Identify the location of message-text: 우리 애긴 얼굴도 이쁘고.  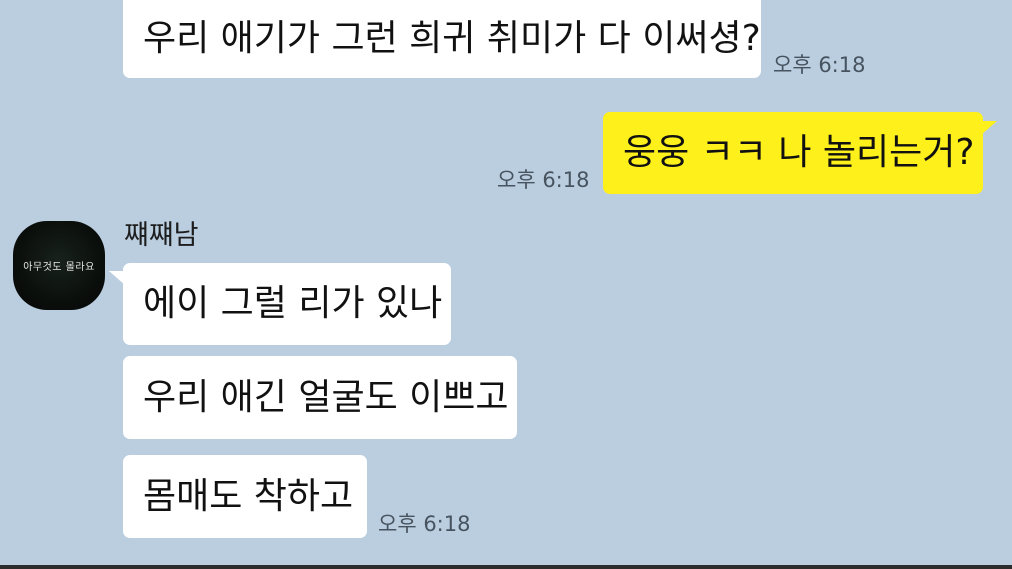
(326, 397).